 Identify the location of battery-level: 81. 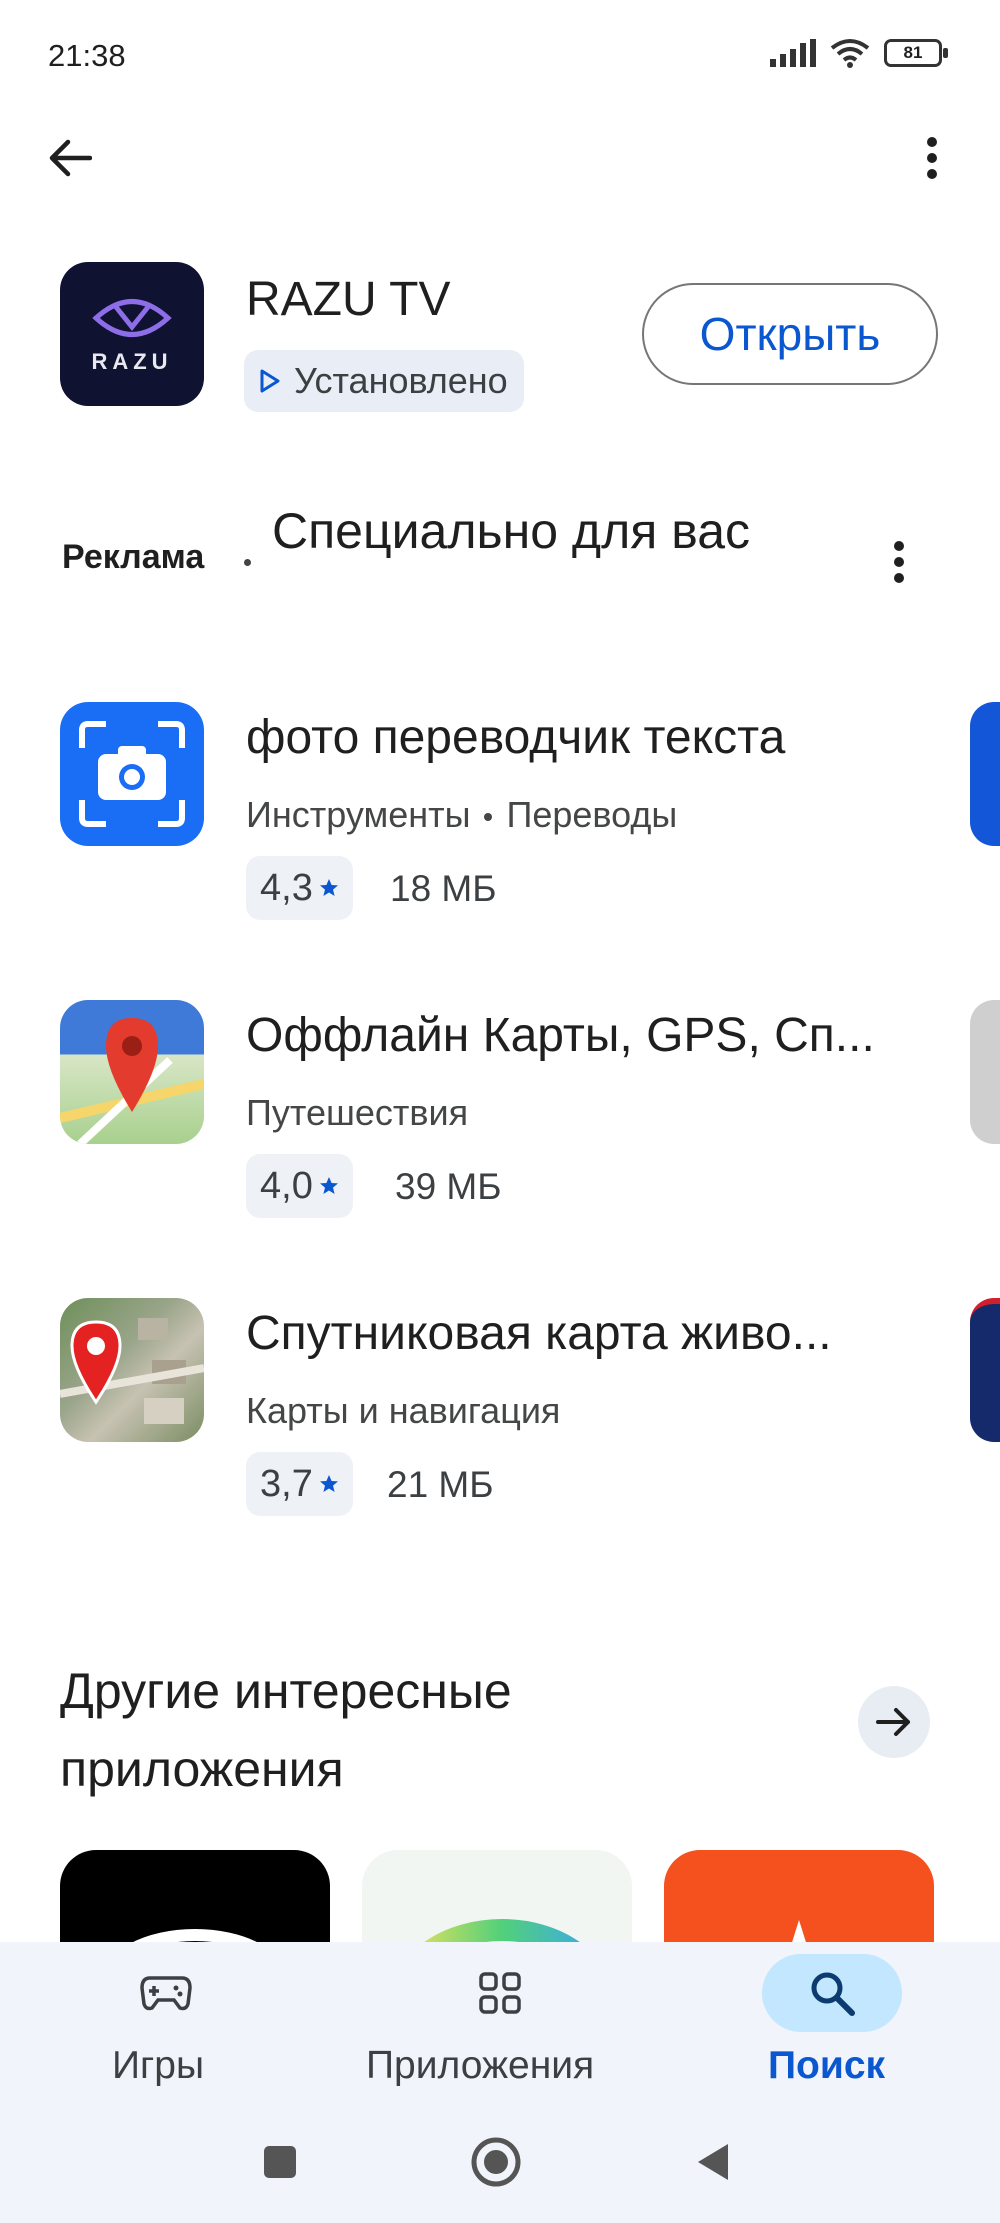
(913, 52).